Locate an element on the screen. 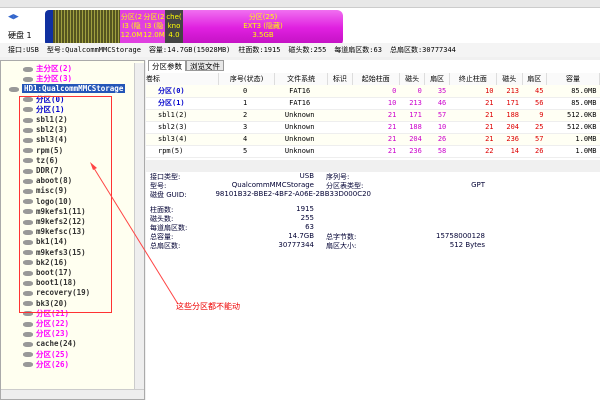  annotation-arrow is located at coordinates (134, 233).